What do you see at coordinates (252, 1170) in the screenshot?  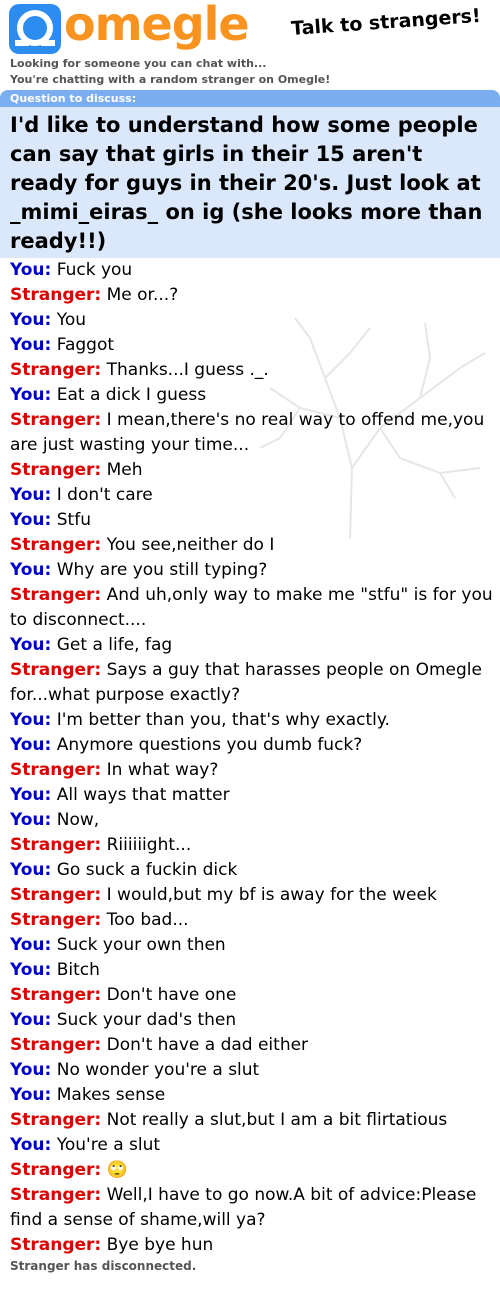 I see `chat-message: Stranger: 🙄` at bounding box center [252, 1170].